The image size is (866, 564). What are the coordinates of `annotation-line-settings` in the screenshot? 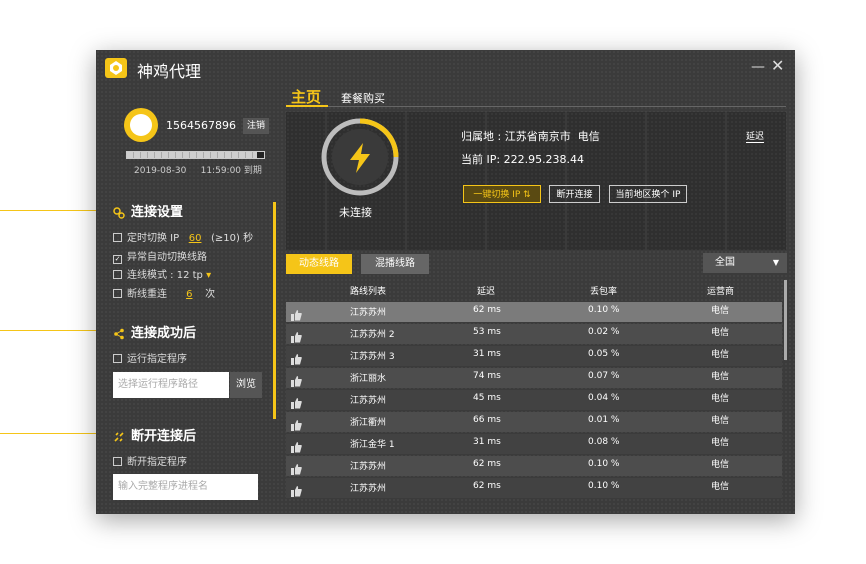 It's located at (50, 210).